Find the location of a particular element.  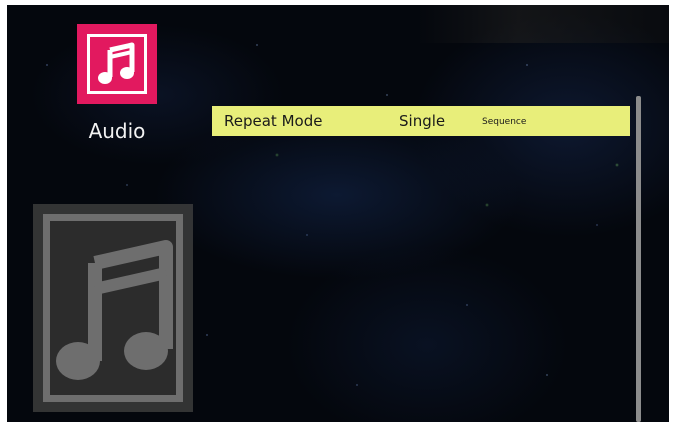

setting-label: Repeat Mode is located at coordinates (273, 121).